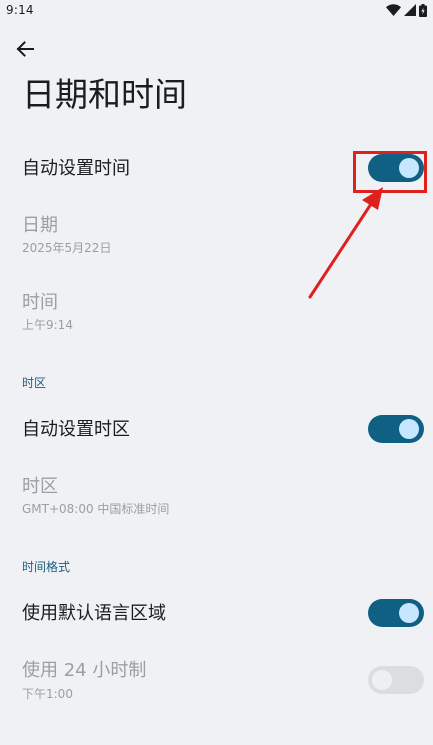 The image size is (433, 745). I want to click on page-title: 日期和时间, so click(104, 94).